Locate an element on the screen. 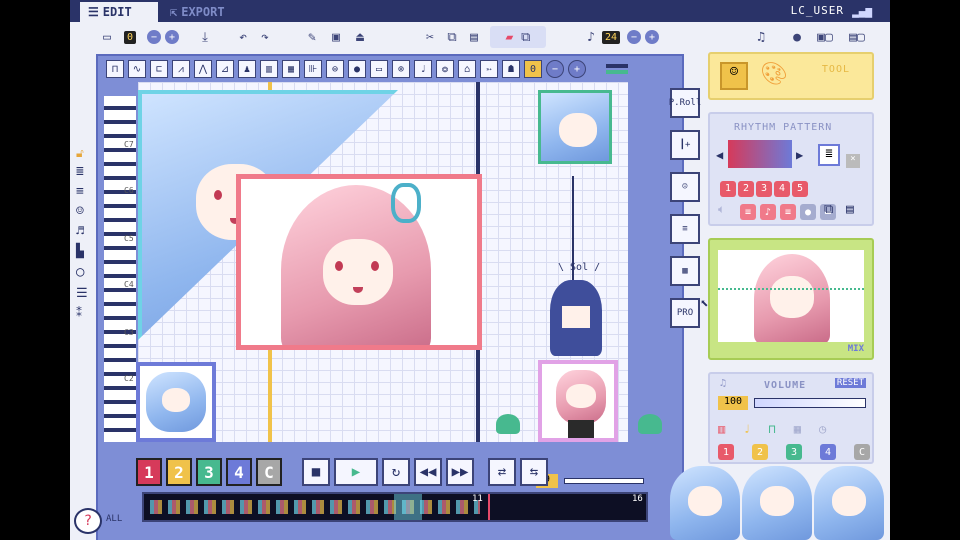 The image size is (960, 540). pulse-add-button: ┃+ is located at coordinates (685, 145).